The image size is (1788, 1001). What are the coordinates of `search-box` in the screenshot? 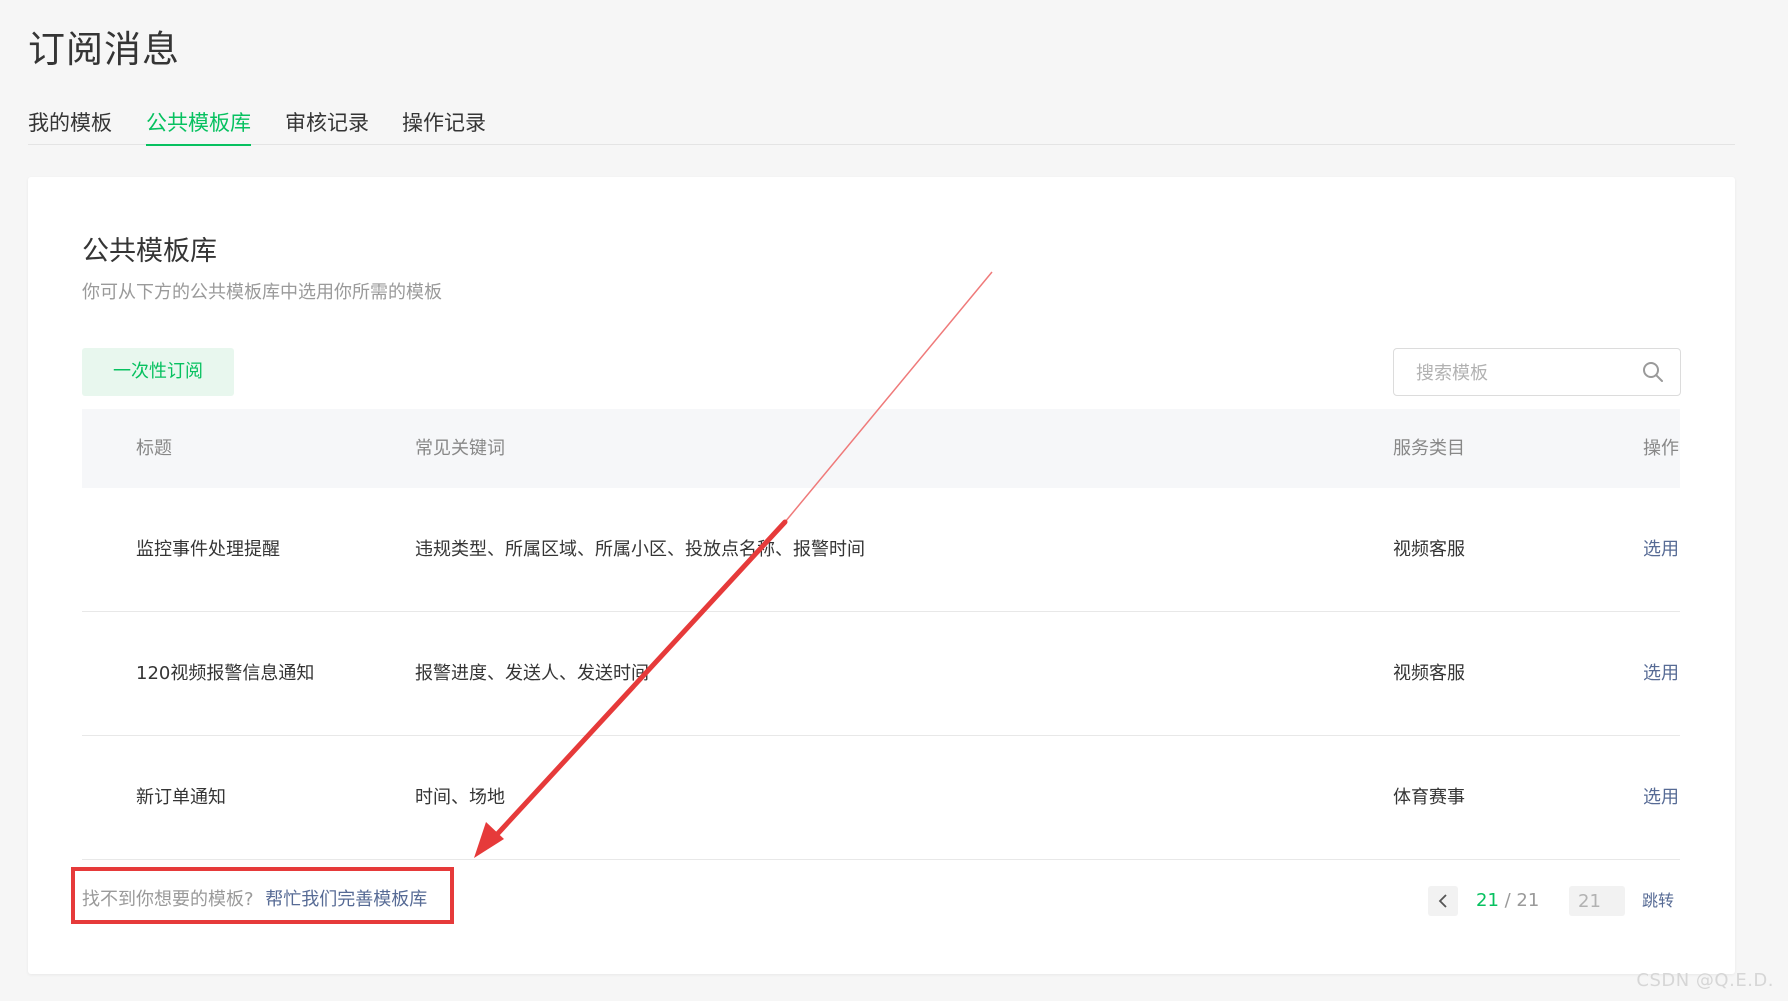 It's located at (1537, 372).